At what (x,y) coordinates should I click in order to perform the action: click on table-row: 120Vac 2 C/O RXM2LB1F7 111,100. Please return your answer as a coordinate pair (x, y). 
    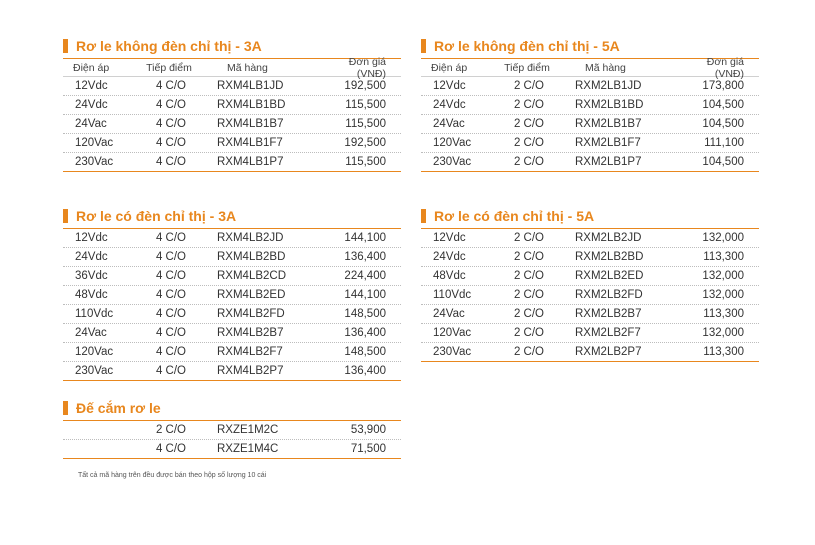
    Looking at the image, I should click on (590, 143).